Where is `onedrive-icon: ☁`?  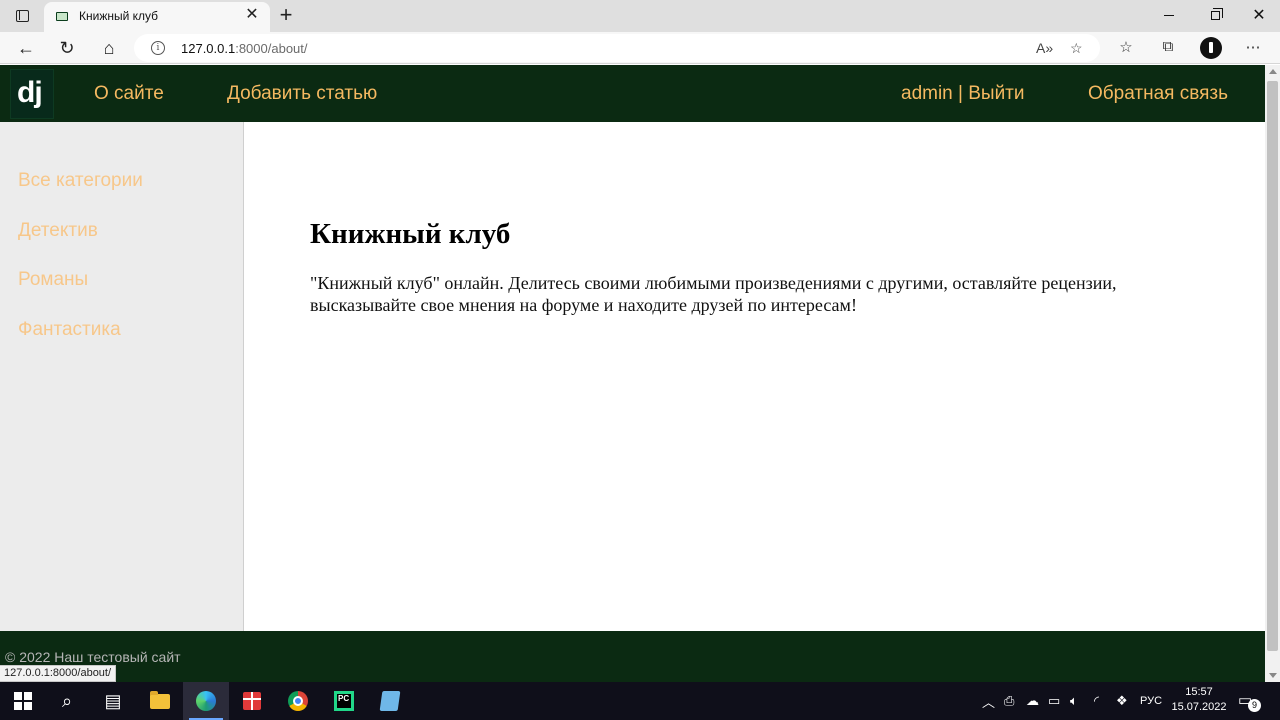
onedrive-icon: ☁ is located at coordinates (1032, 701).